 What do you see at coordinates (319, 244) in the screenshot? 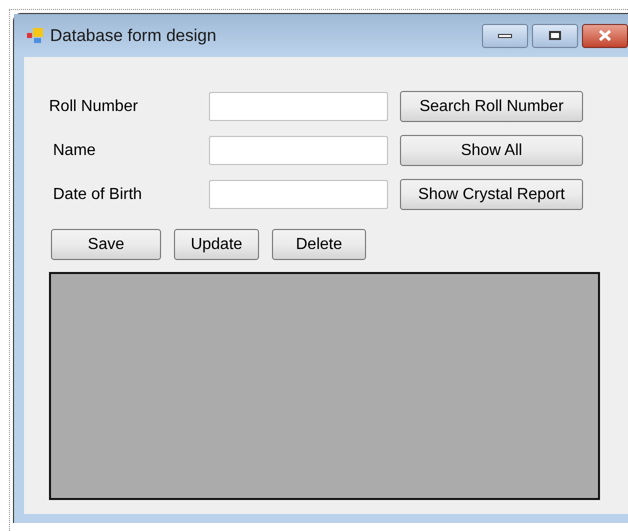
I see `action-button: Delete` at bounding box center [319, 244].